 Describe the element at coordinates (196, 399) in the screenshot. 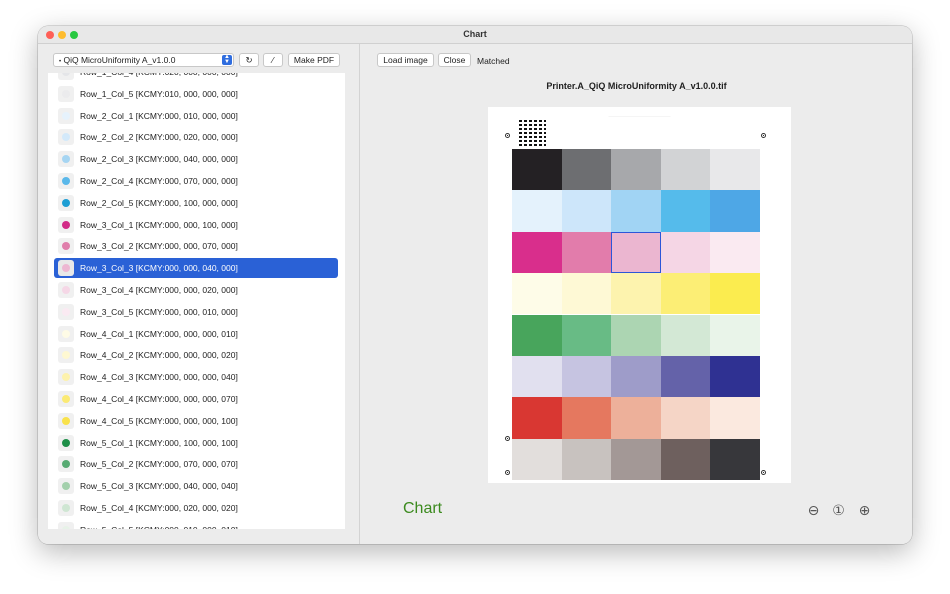

I see `list-item: Row_4_Col_4 [KCMY:000, 000, 000, 070]` at that location.